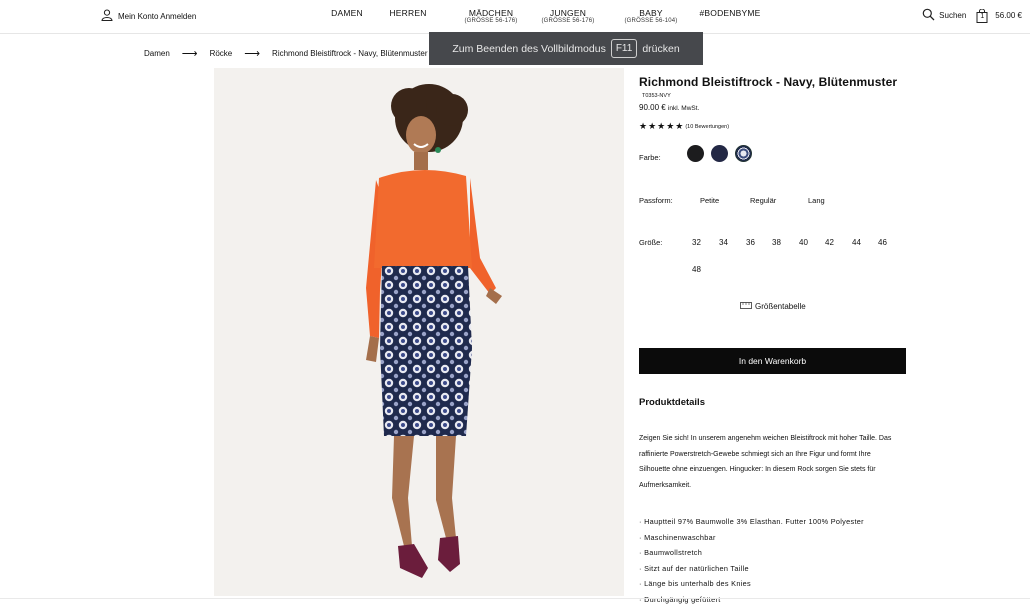 The height and width of the screenshot is (606, 1030). I want to click on fit-option-petite: Petite, so click(709, 200).